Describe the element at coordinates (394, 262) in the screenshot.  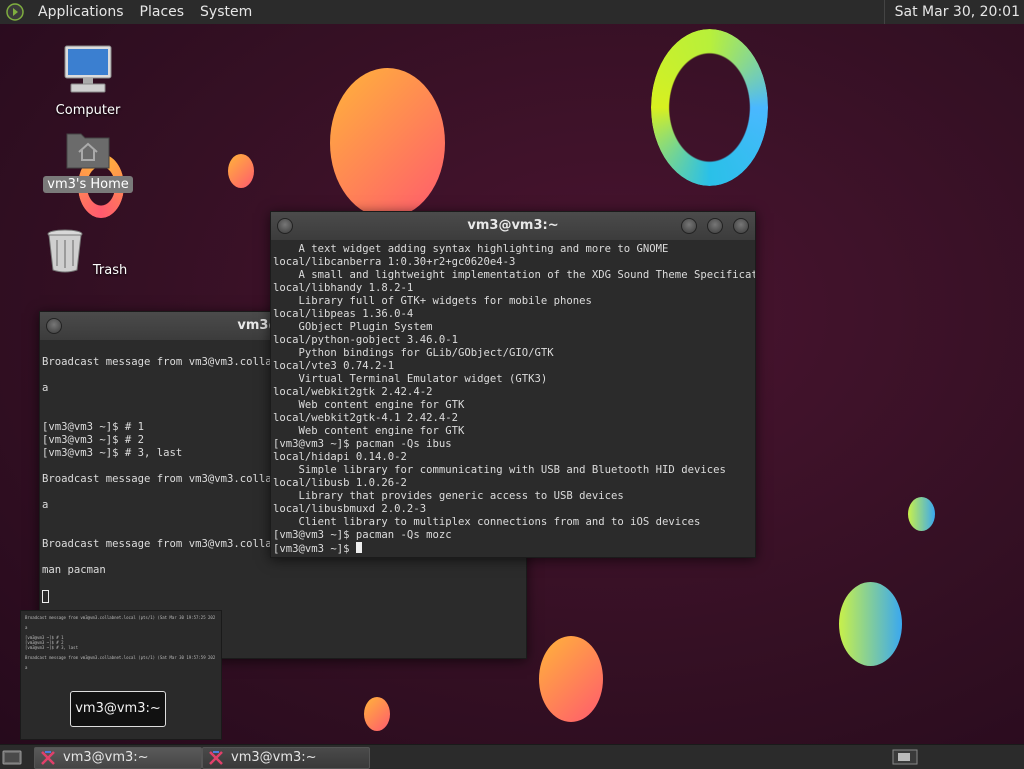
I see `terminal-line: local/libcanberra 1:0.30+r2+gc0620e4-3` at that location.